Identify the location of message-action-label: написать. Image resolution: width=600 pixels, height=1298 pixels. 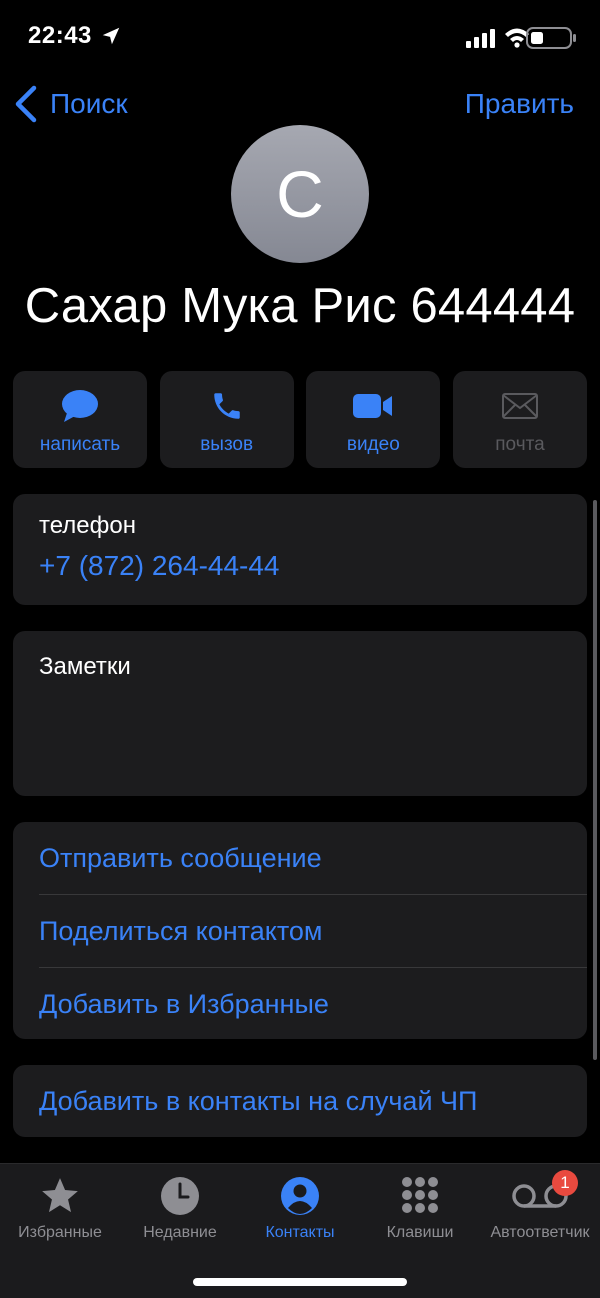
(80, 444).